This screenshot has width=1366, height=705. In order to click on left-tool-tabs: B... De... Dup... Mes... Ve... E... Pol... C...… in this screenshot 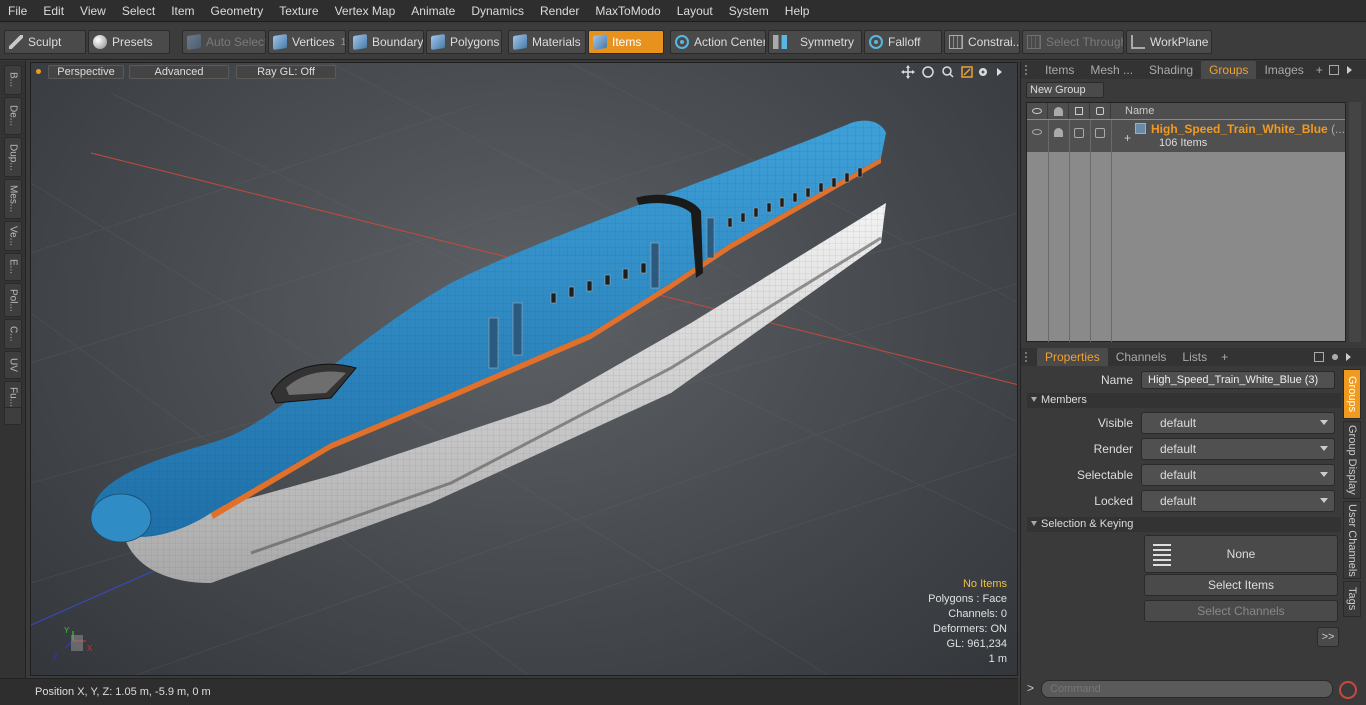, I will do `click(13, 371)`.